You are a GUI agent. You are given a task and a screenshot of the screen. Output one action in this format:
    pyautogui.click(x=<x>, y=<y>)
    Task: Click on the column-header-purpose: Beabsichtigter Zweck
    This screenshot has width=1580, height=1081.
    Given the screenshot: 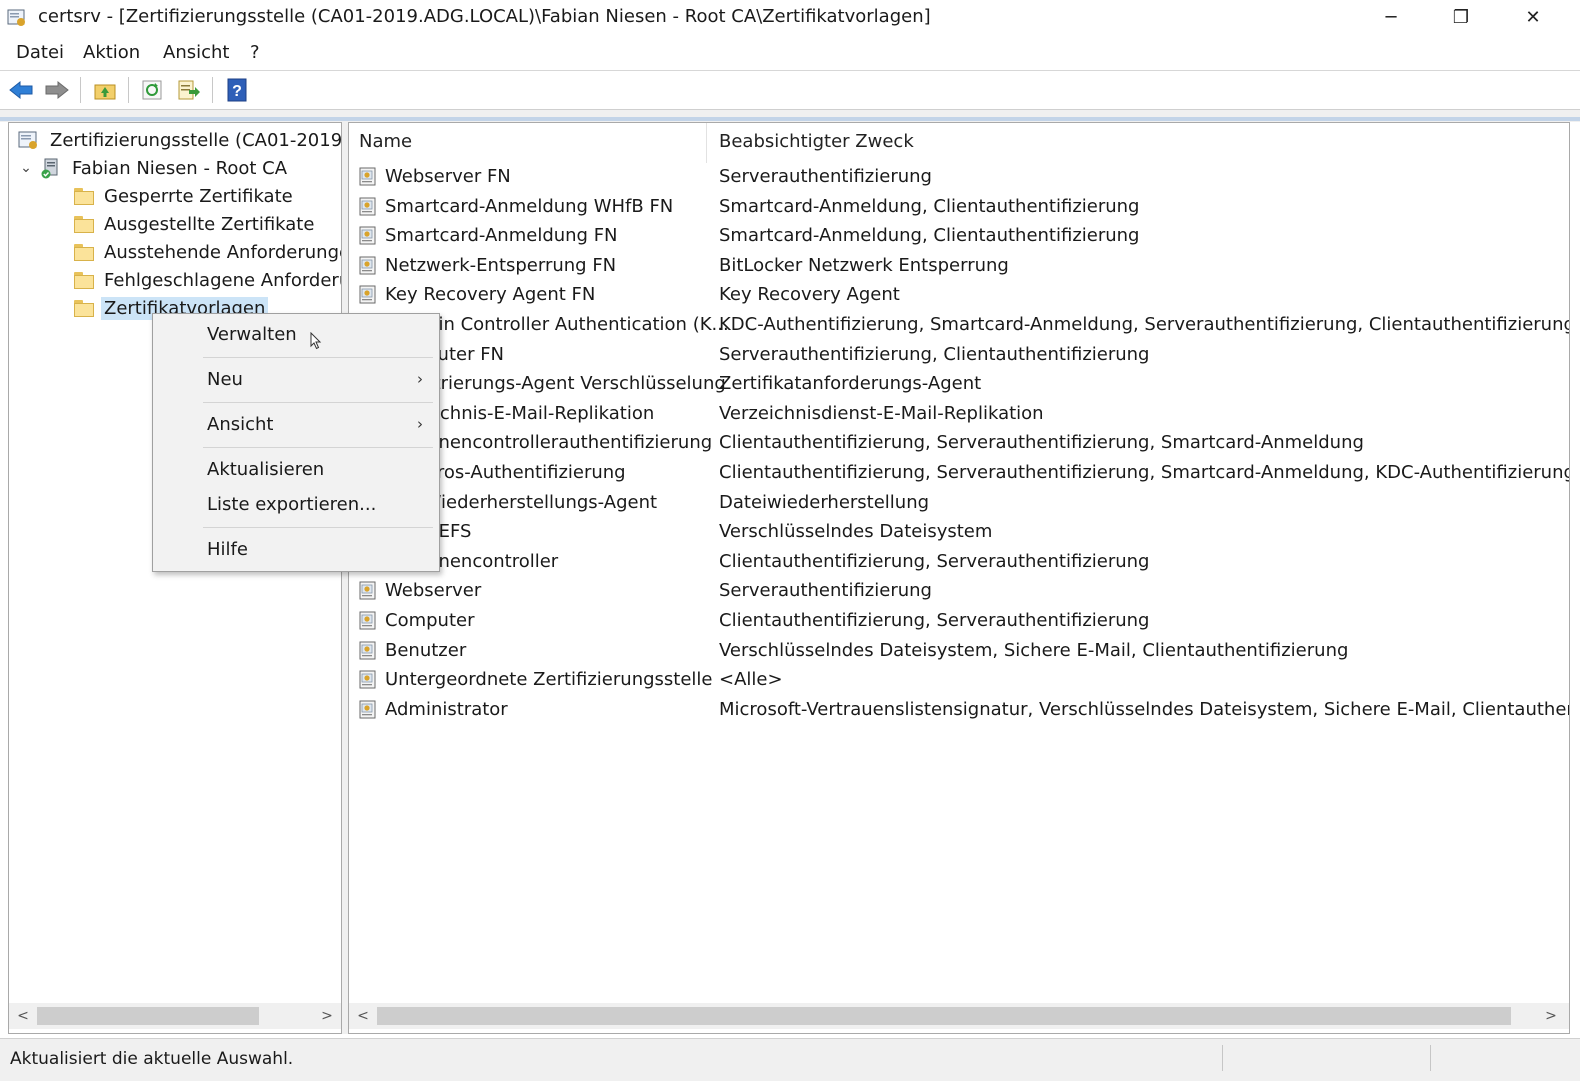 What is the action you would take?
    pyautogui.click(x=816, y=146)
    